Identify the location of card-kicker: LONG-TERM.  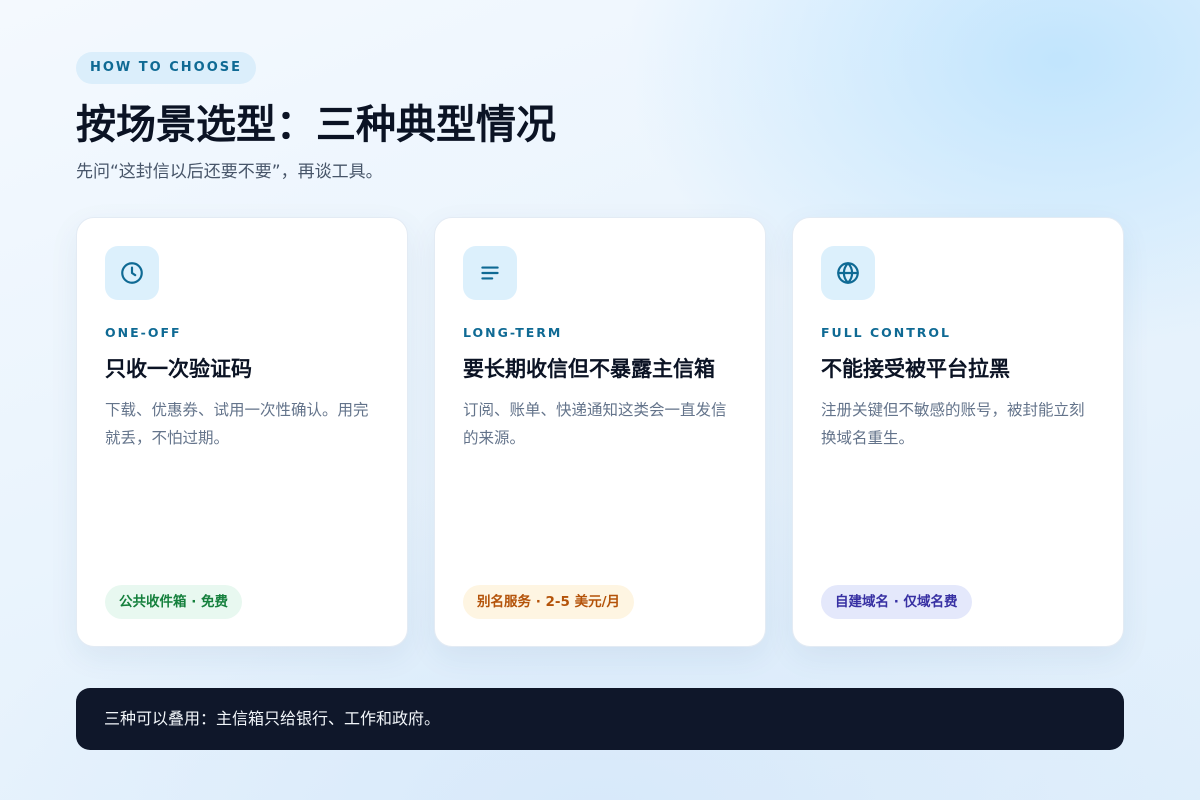
(513, 332).